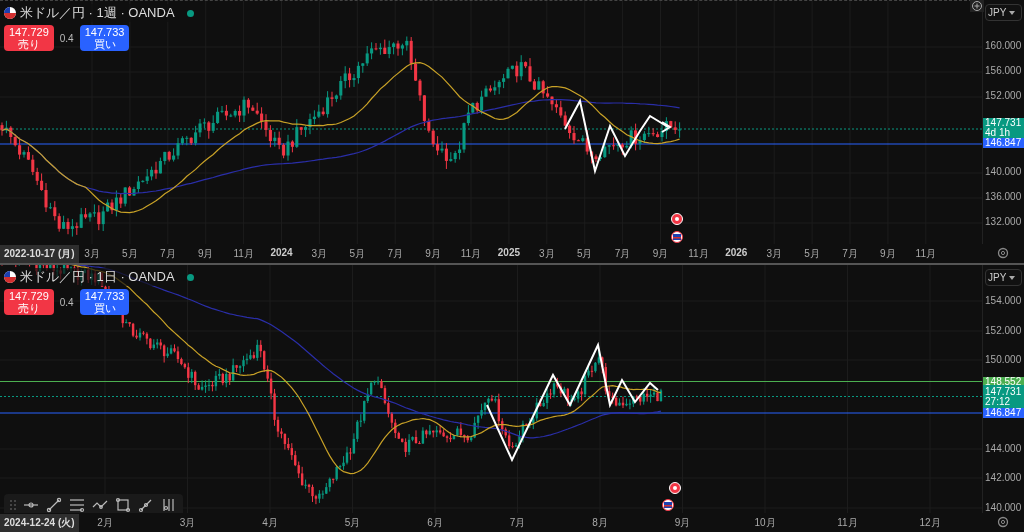 The width and height of the screenshot is (1024, 532). What do you see at coordinates (765, 523) in the screenshot?
I see `time-label: 10月` at bounding box center [765, 523].